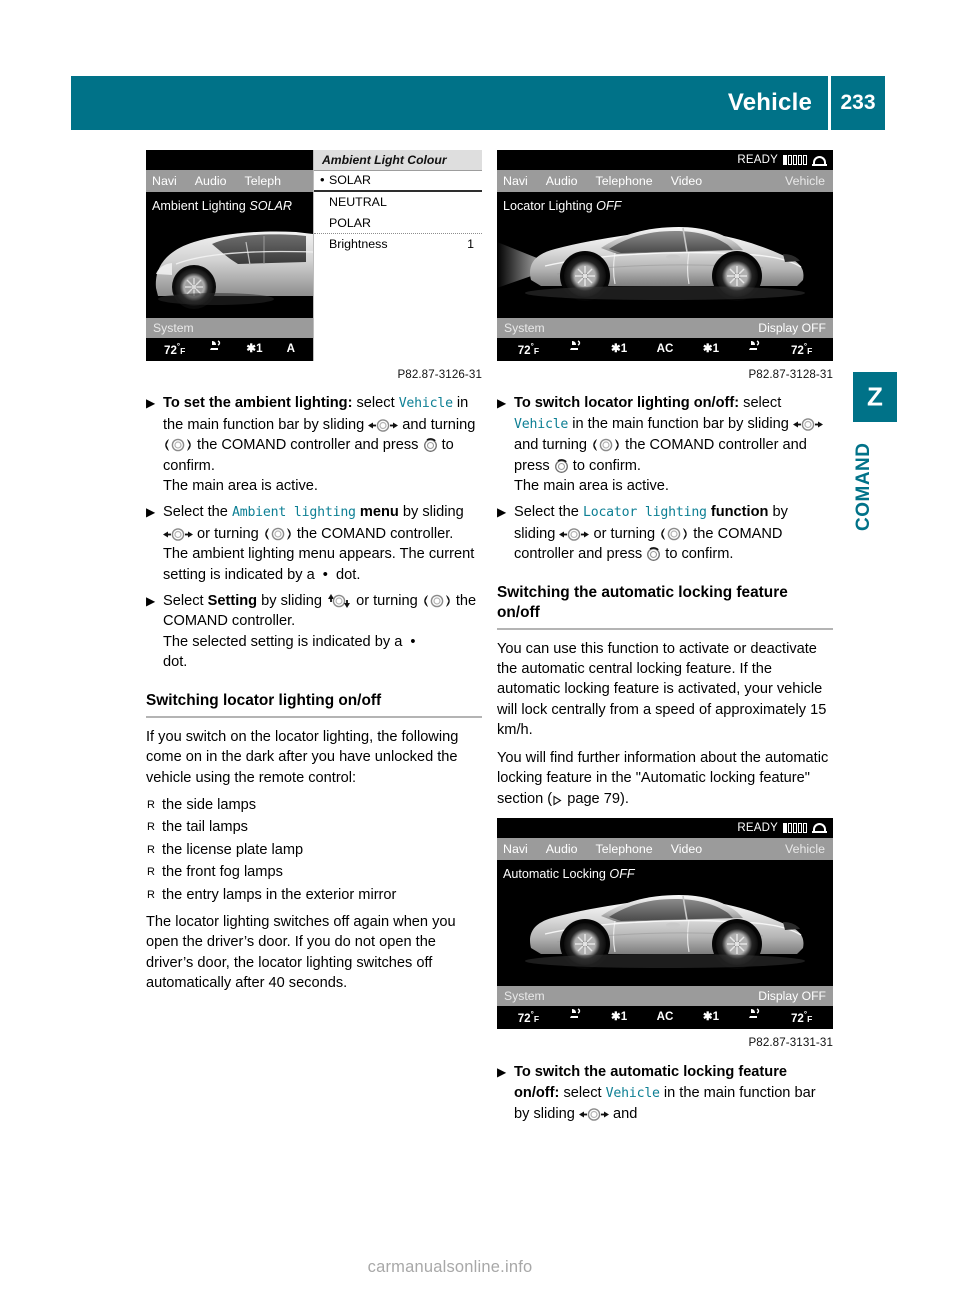  Describe the element at coordinates (575, 349) in the screenshot. I see `seat-airflow-icon-left` at that location.